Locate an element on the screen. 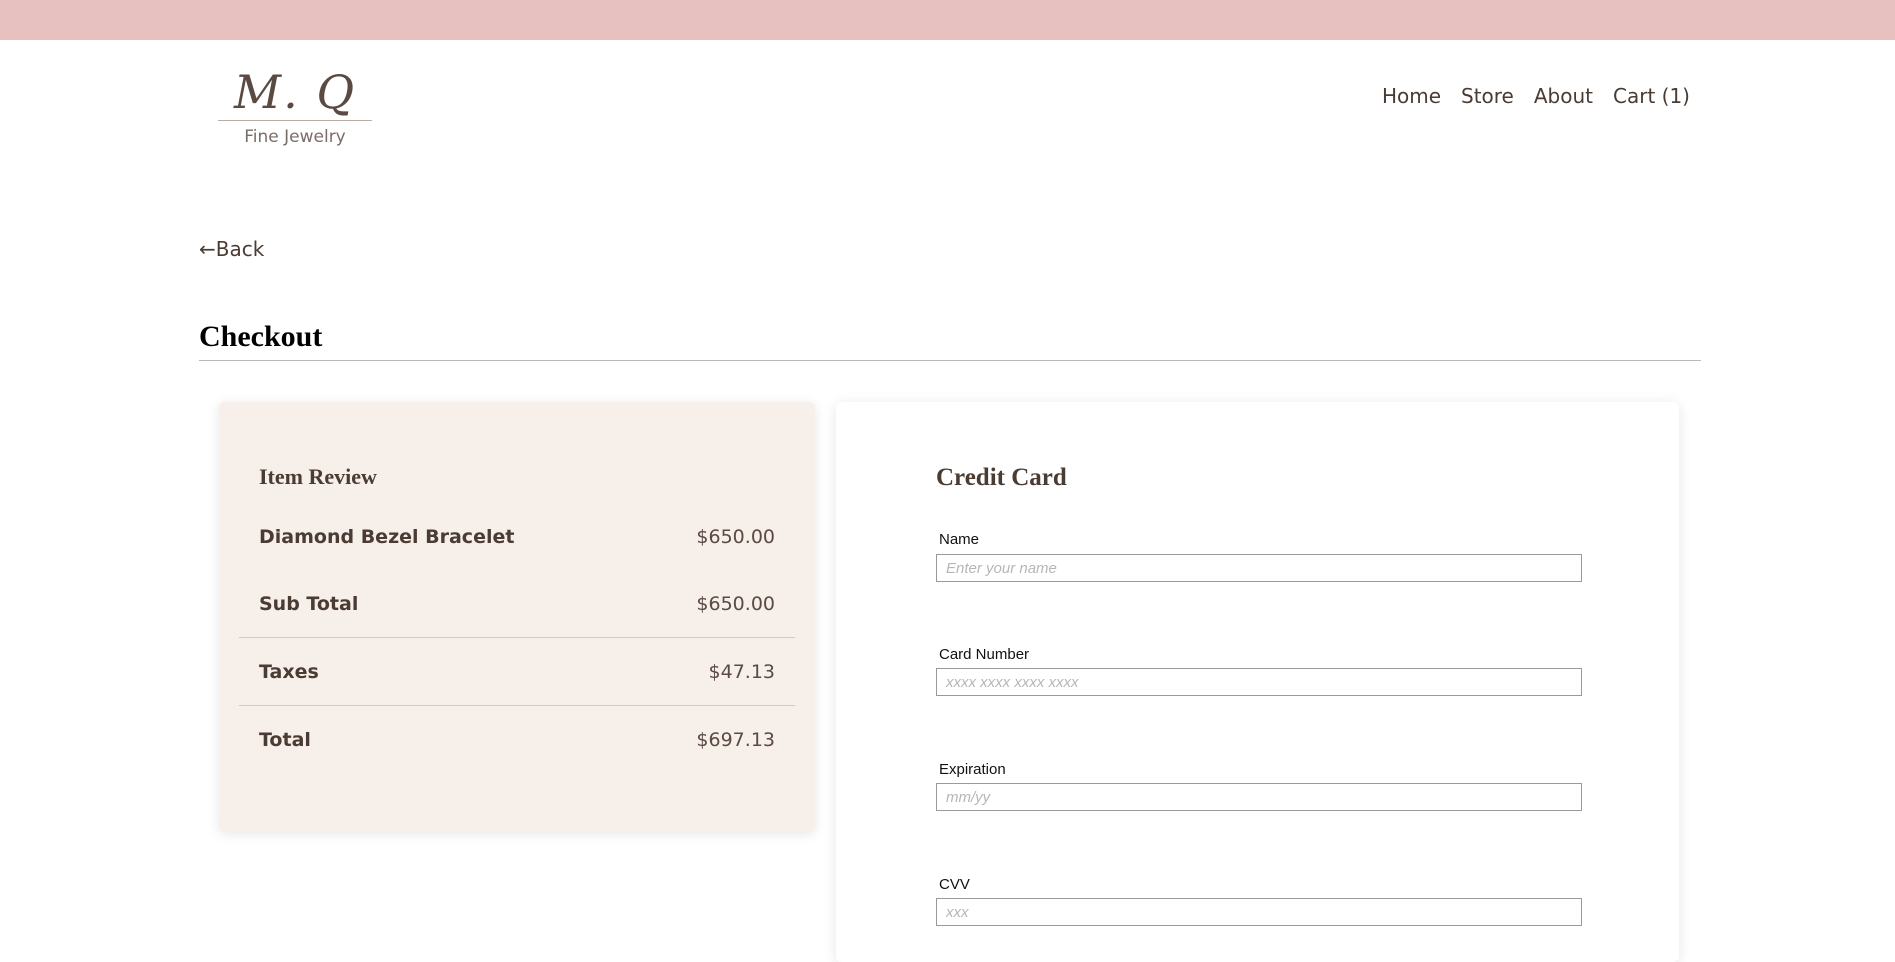  cvv-input is located at coordinates (1259, 912).